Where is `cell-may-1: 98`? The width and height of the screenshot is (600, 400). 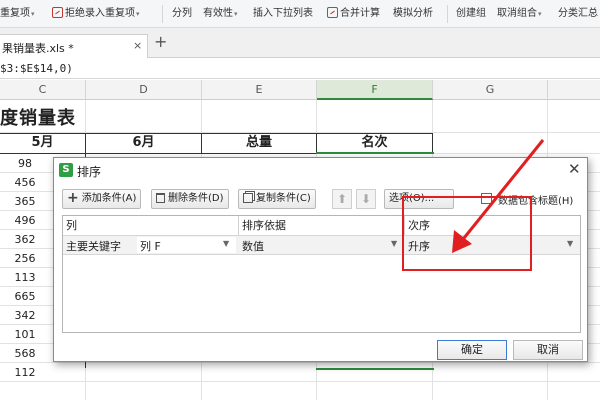
cell-may-1: 98 is located at coordinates (25, 163).